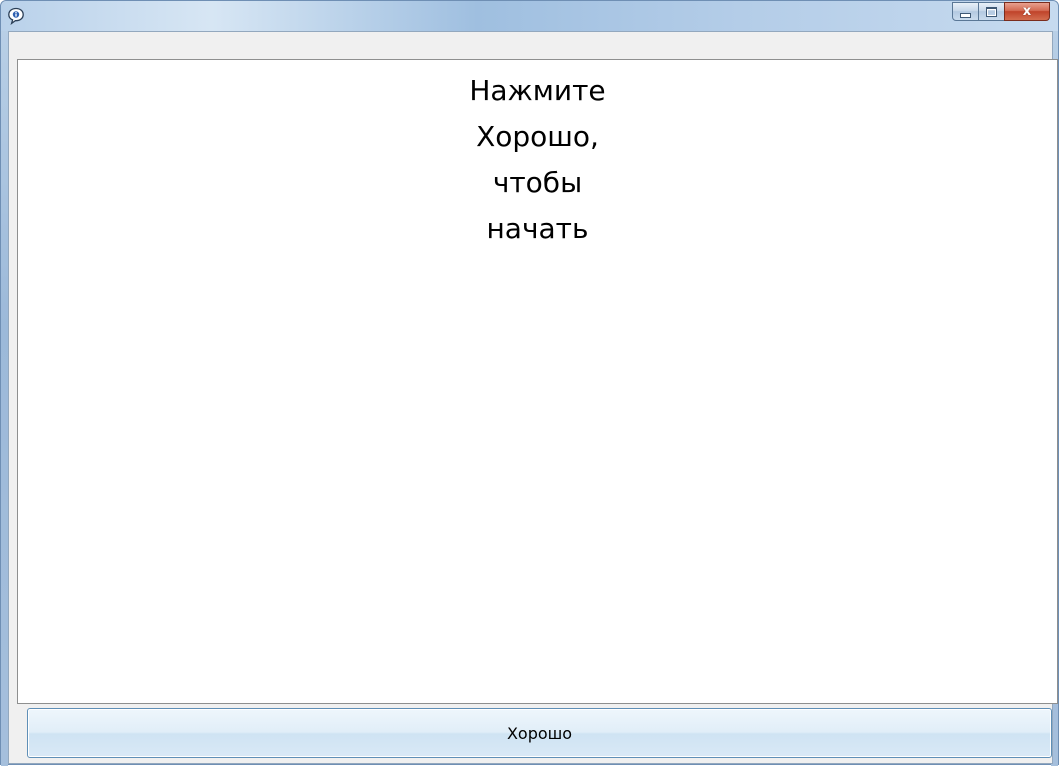  Describe the element at coordinates (16, 16) in the screenshot. I see `info-balloon-icon` at that location.